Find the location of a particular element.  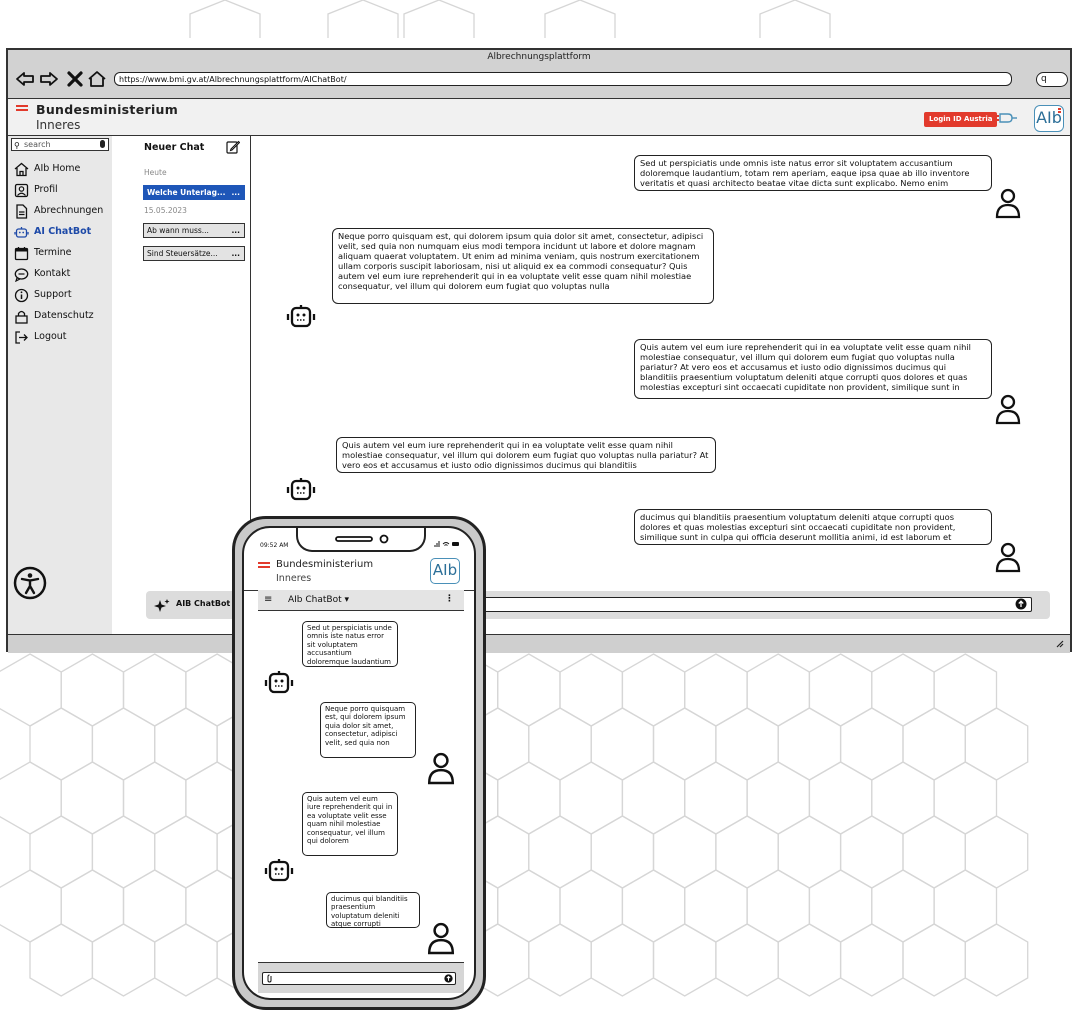

speaker-camera-icon is located at coordinates (362, 539).